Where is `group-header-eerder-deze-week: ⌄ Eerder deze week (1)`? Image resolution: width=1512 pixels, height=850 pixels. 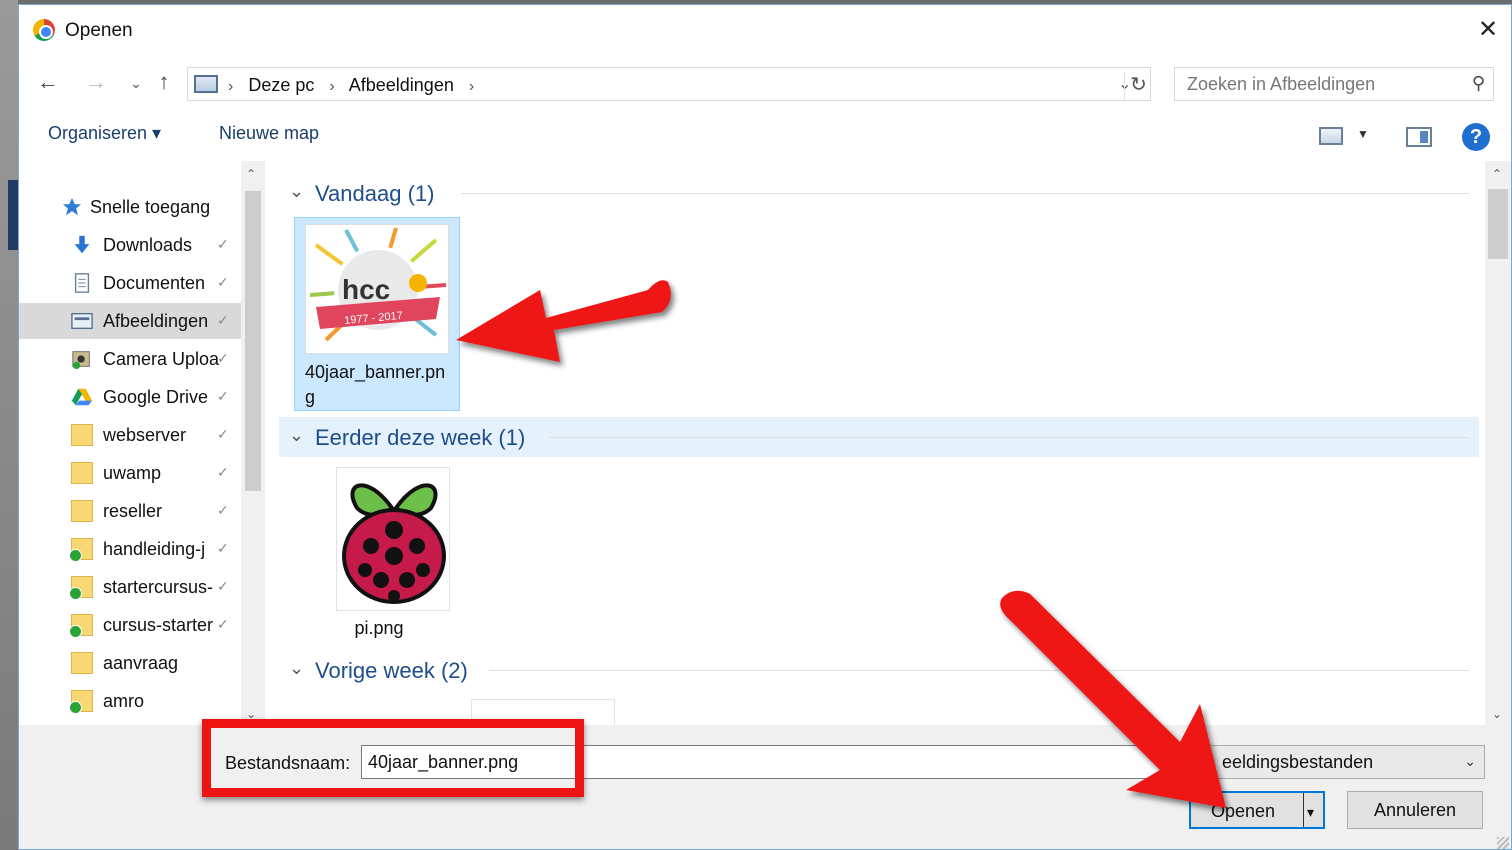 group-header-eerder-deze-week: ⌄ Eerder deze week (1) is located at coordinates (879, 437).